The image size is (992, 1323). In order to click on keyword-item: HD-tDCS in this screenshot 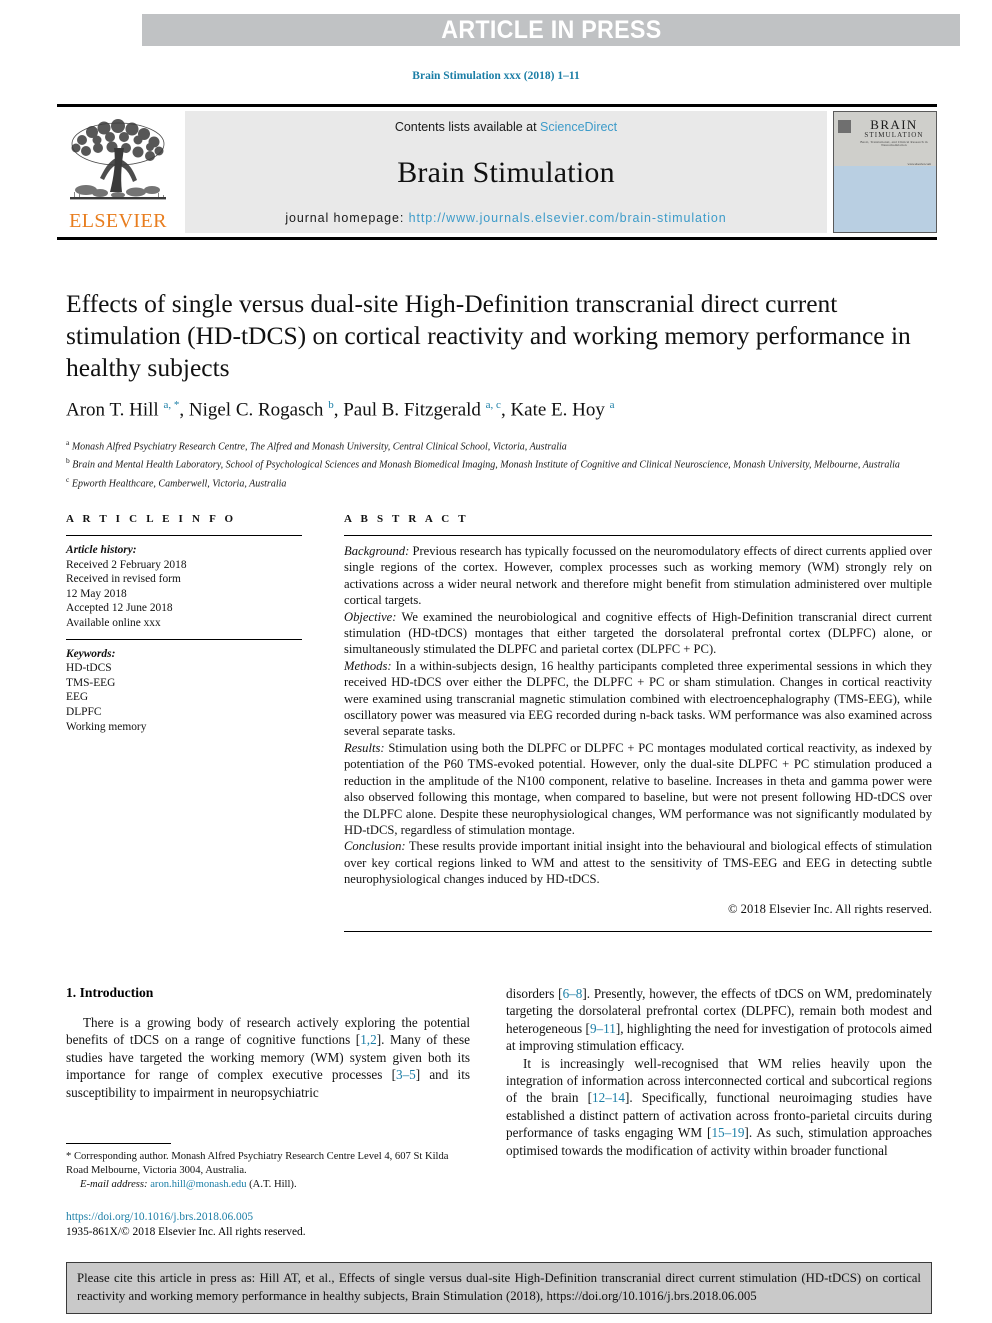, I will do `click(89, 668)`.